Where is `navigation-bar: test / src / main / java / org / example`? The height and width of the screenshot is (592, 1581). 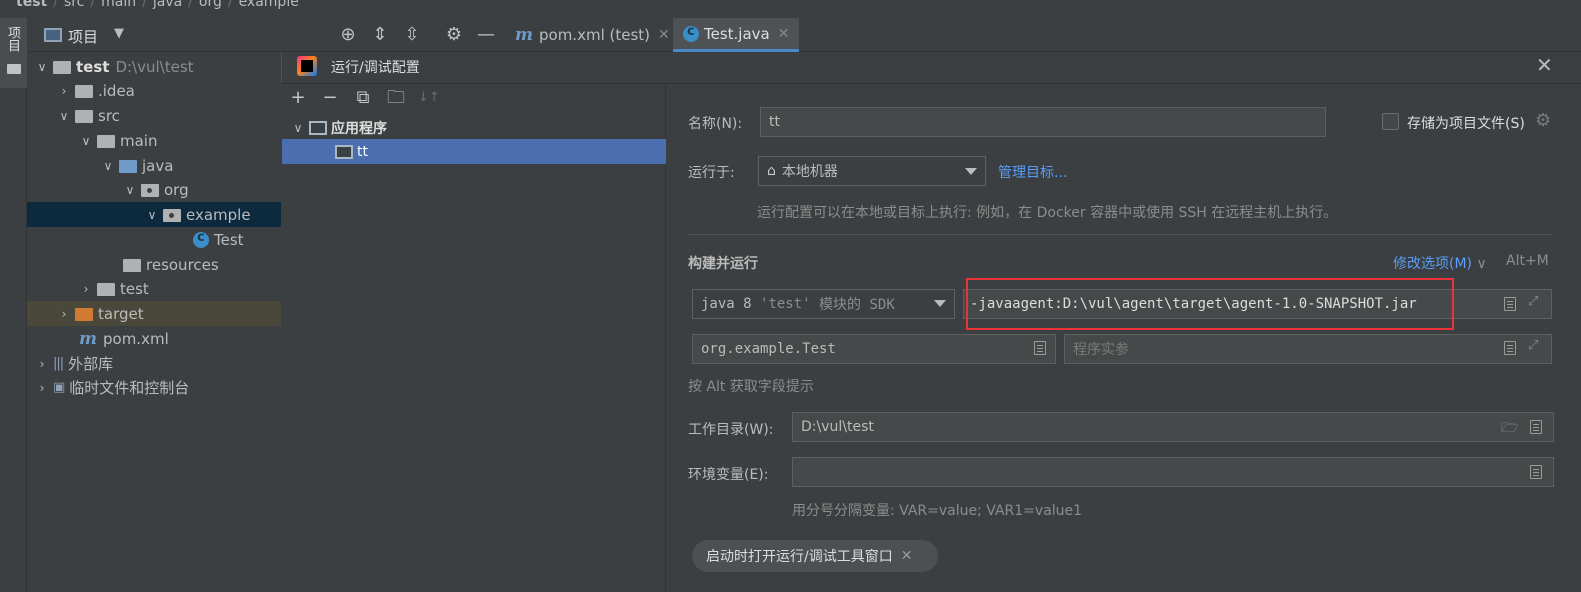
navigation-bar: test / src / main / java / org / example is located at coordinates (790, 9).